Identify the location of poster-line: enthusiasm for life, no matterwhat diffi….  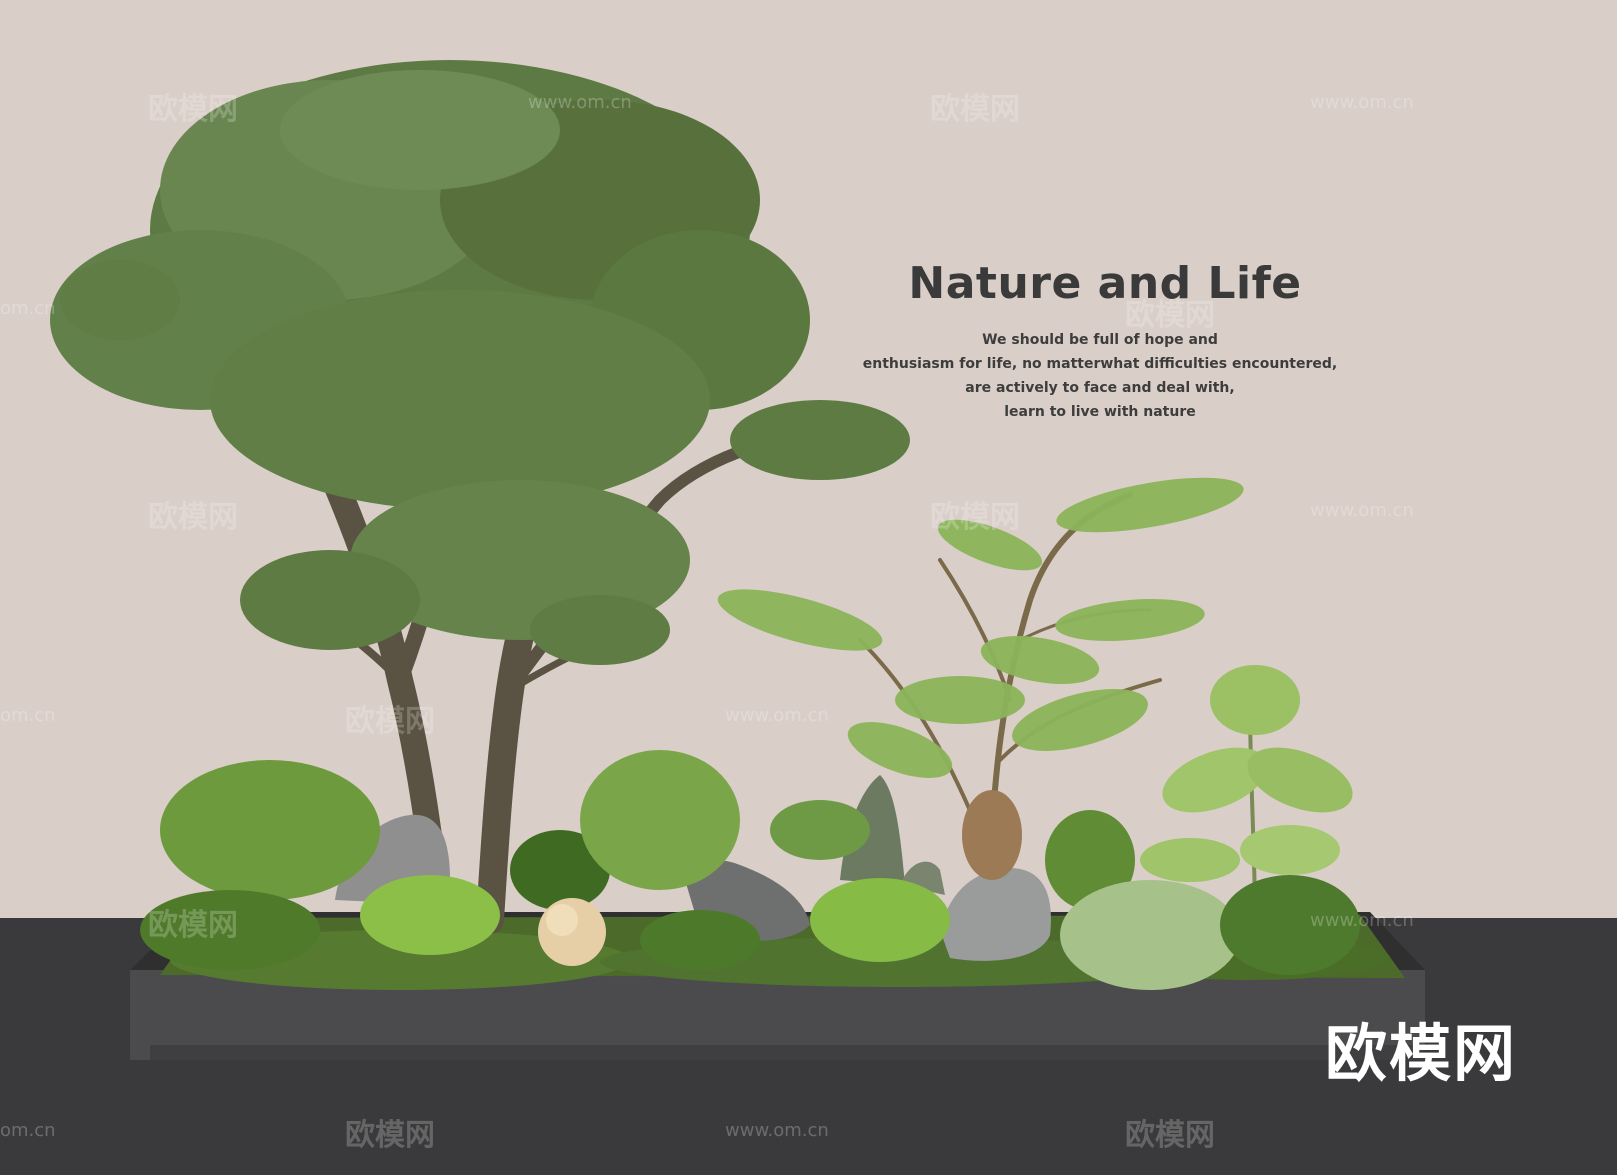
(1100, 364).